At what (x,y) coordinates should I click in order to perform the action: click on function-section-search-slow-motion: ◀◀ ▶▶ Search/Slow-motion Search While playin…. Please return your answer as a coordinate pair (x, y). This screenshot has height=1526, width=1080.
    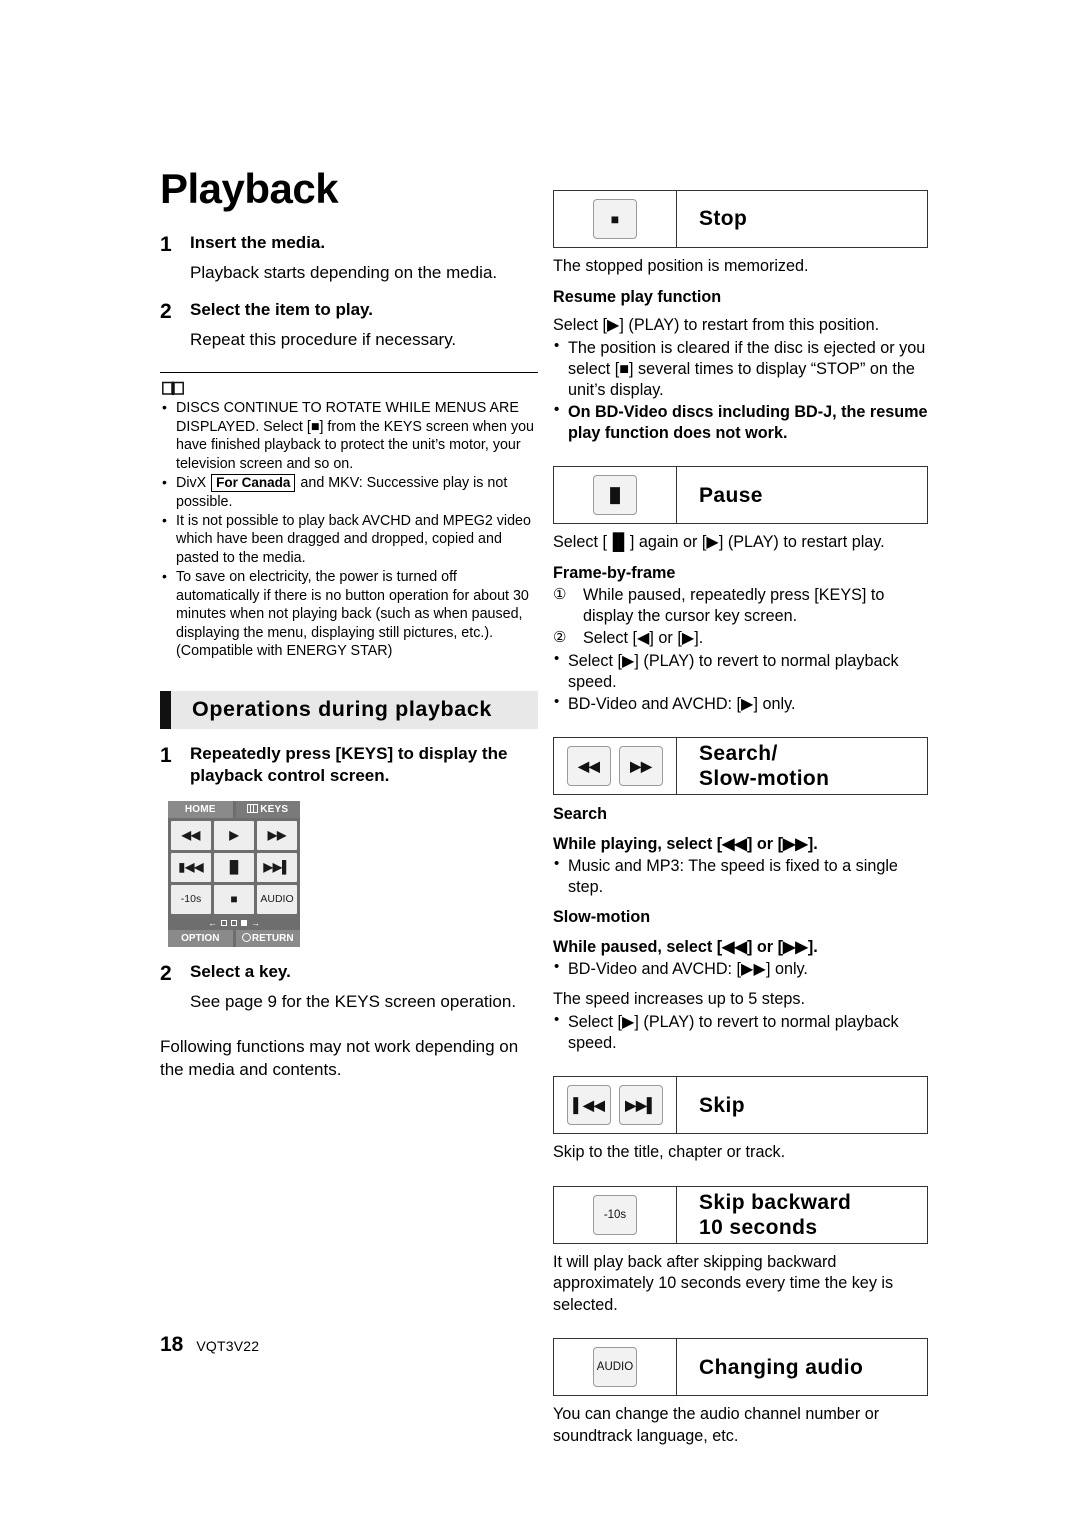
    Looking at the image, I should click on (740, 895).